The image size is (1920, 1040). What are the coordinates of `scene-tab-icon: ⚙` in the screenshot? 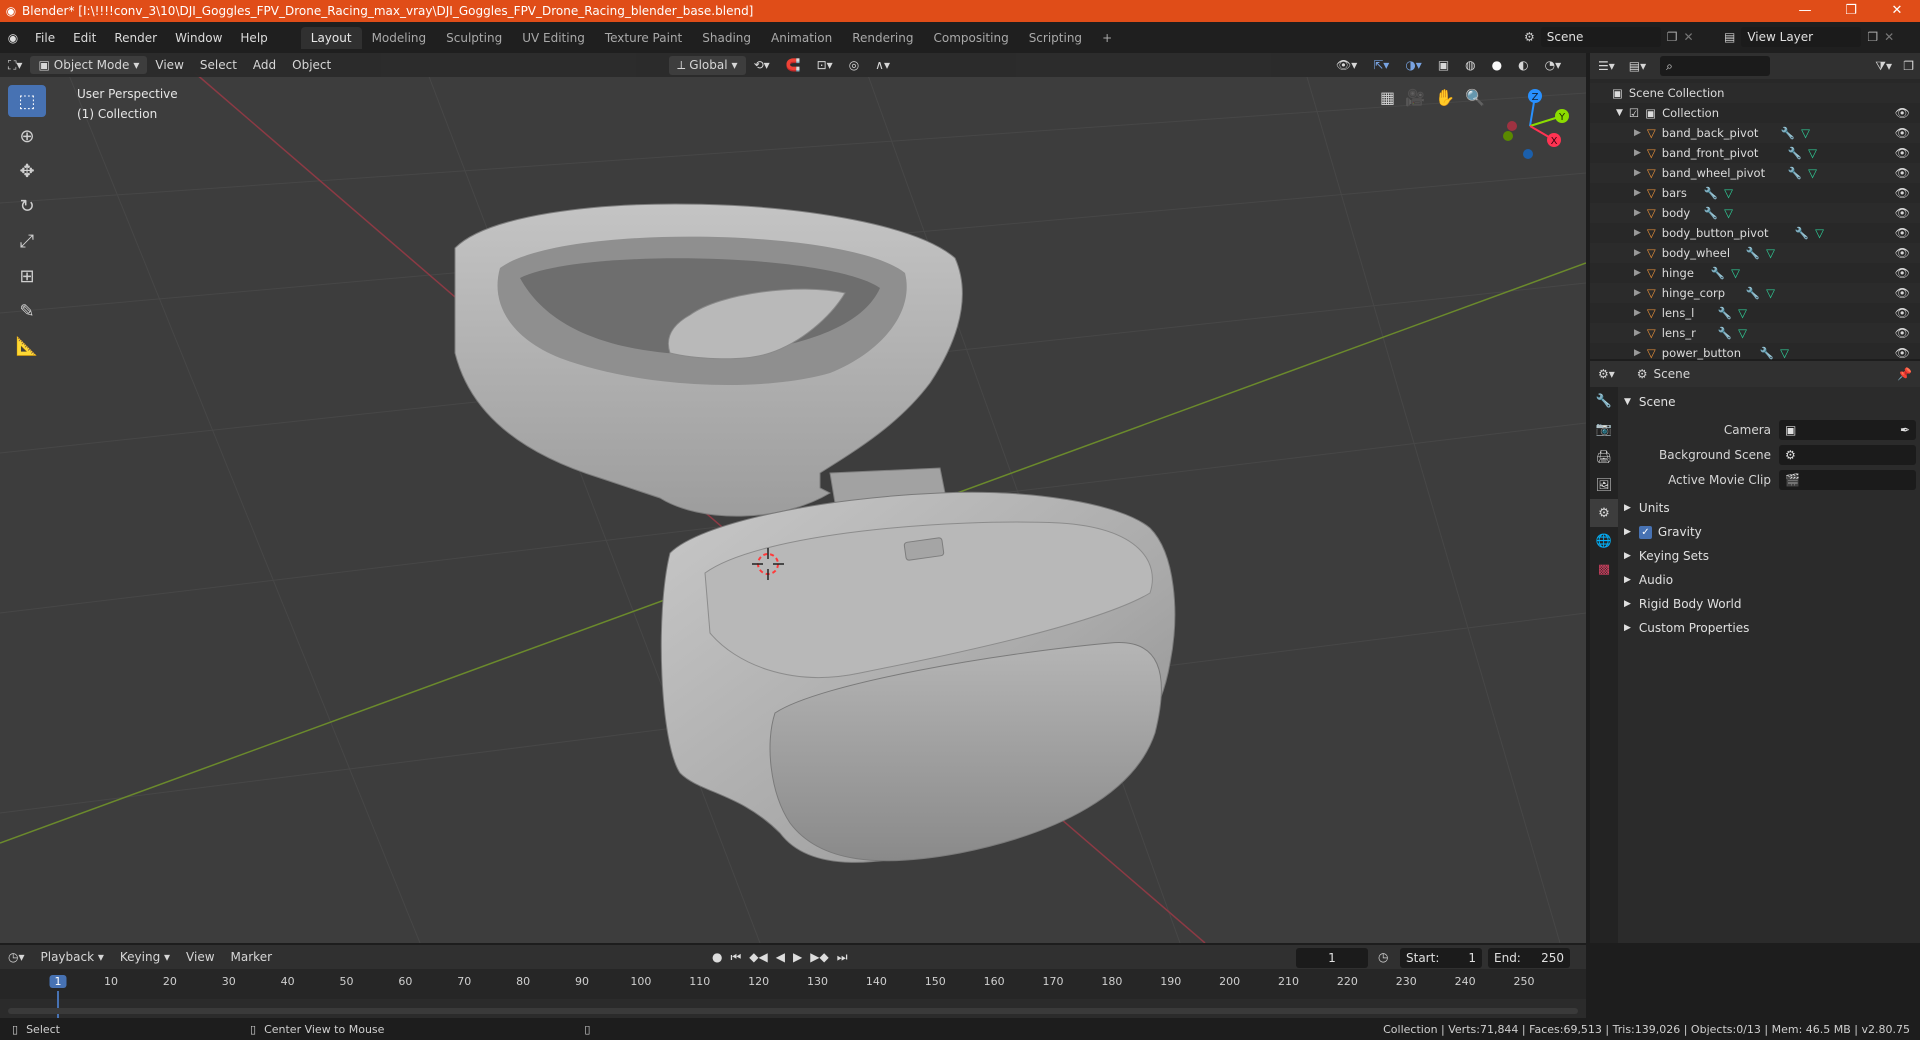 It's located at (1604, 513).